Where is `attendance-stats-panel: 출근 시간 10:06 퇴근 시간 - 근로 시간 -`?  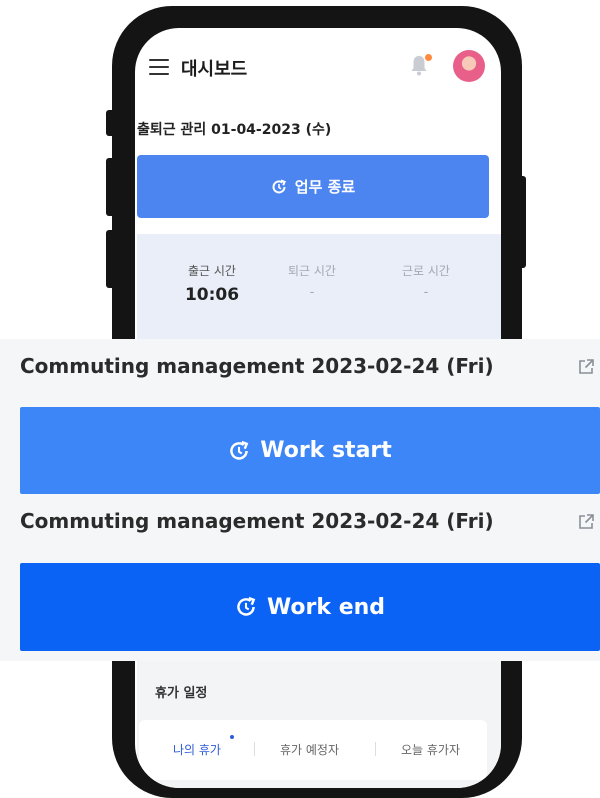 attendance-stats-panel: 출근 시간 10:06 퇴근 시간 - 근로 시간 - is located at coordinates (319, 294).